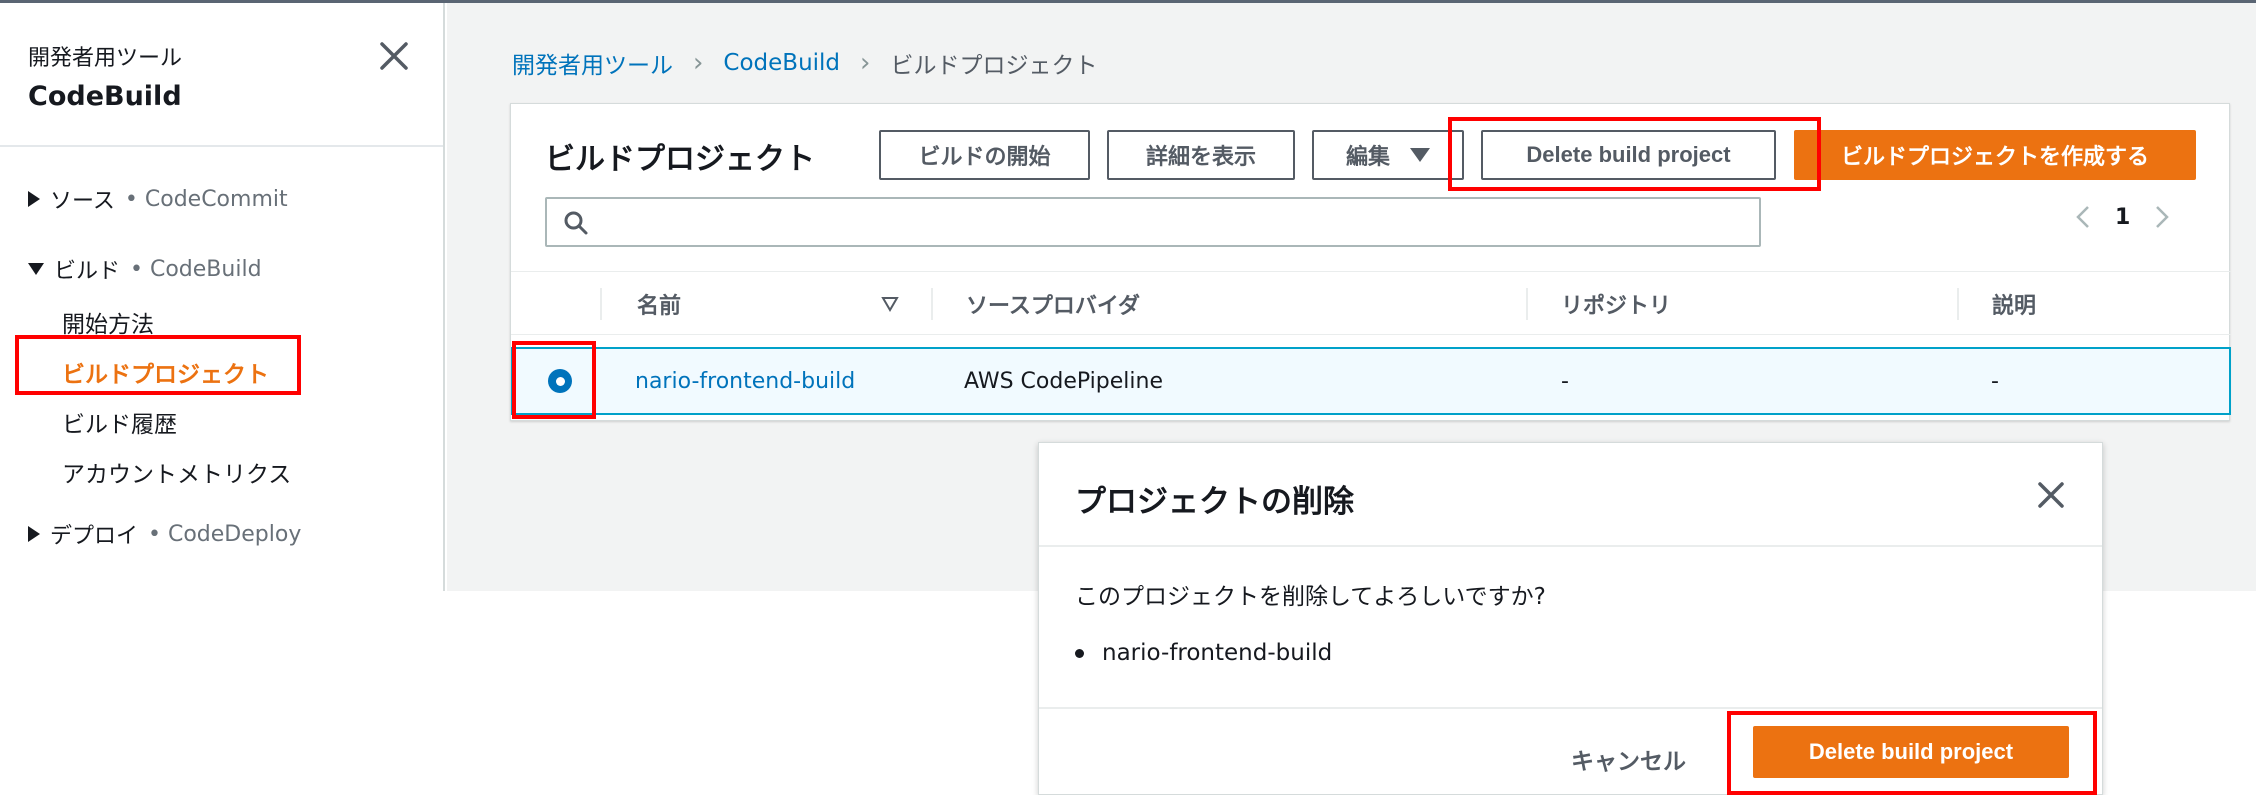 This screenshot has width=2256, height=795. What do you see at coordinates (1616, 304) in the screenshot?
I see `column-repository: リポジトリ` at bounding box center [1616, 304].